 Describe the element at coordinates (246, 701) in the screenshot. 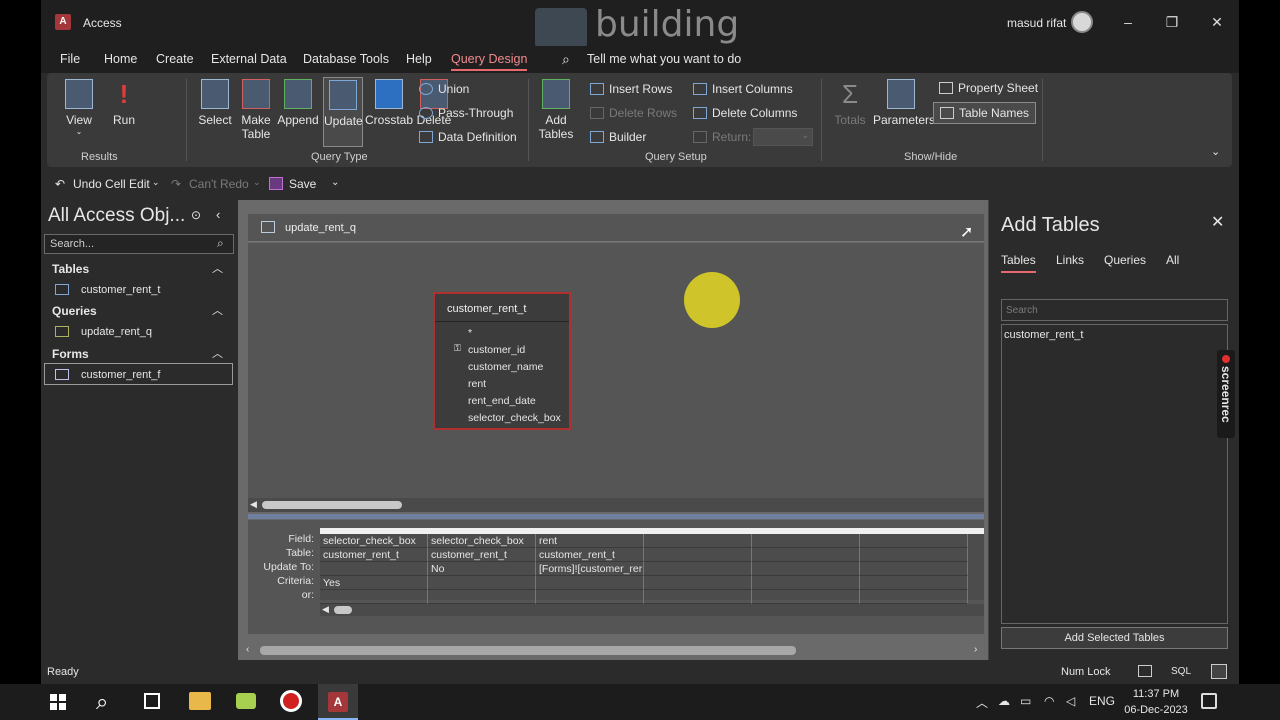

I see `app-icon` at that location.